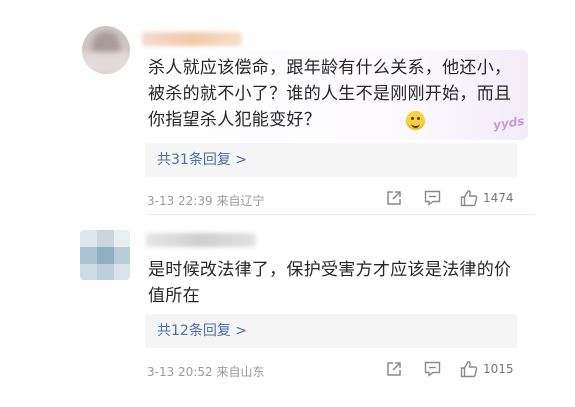 This screenshot has width=575, height=407. What do you see at coordinates (415, 120) in the screenshot?
I see `grin-emoji-icon` at bounding box center [415, 120].